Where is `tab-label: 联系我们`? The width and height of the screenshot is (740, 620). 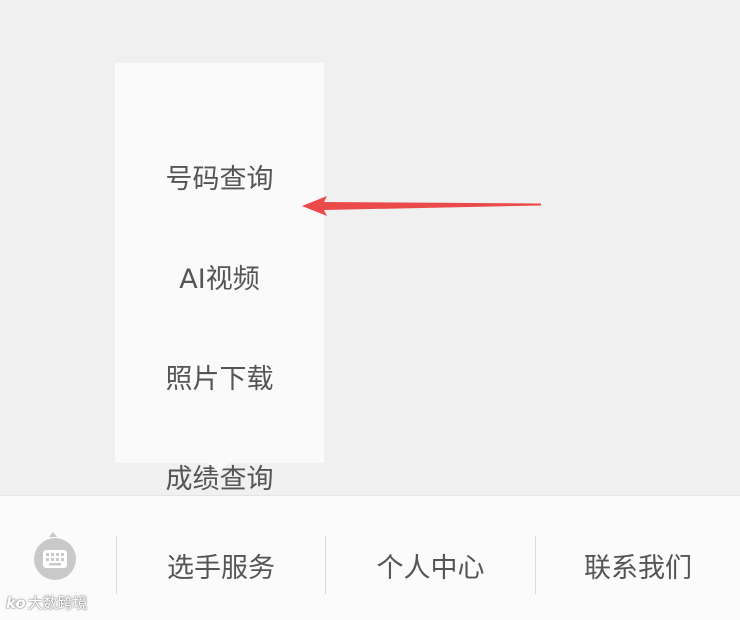 tab-label: 联系我们 is located at coordinates (638, 568).